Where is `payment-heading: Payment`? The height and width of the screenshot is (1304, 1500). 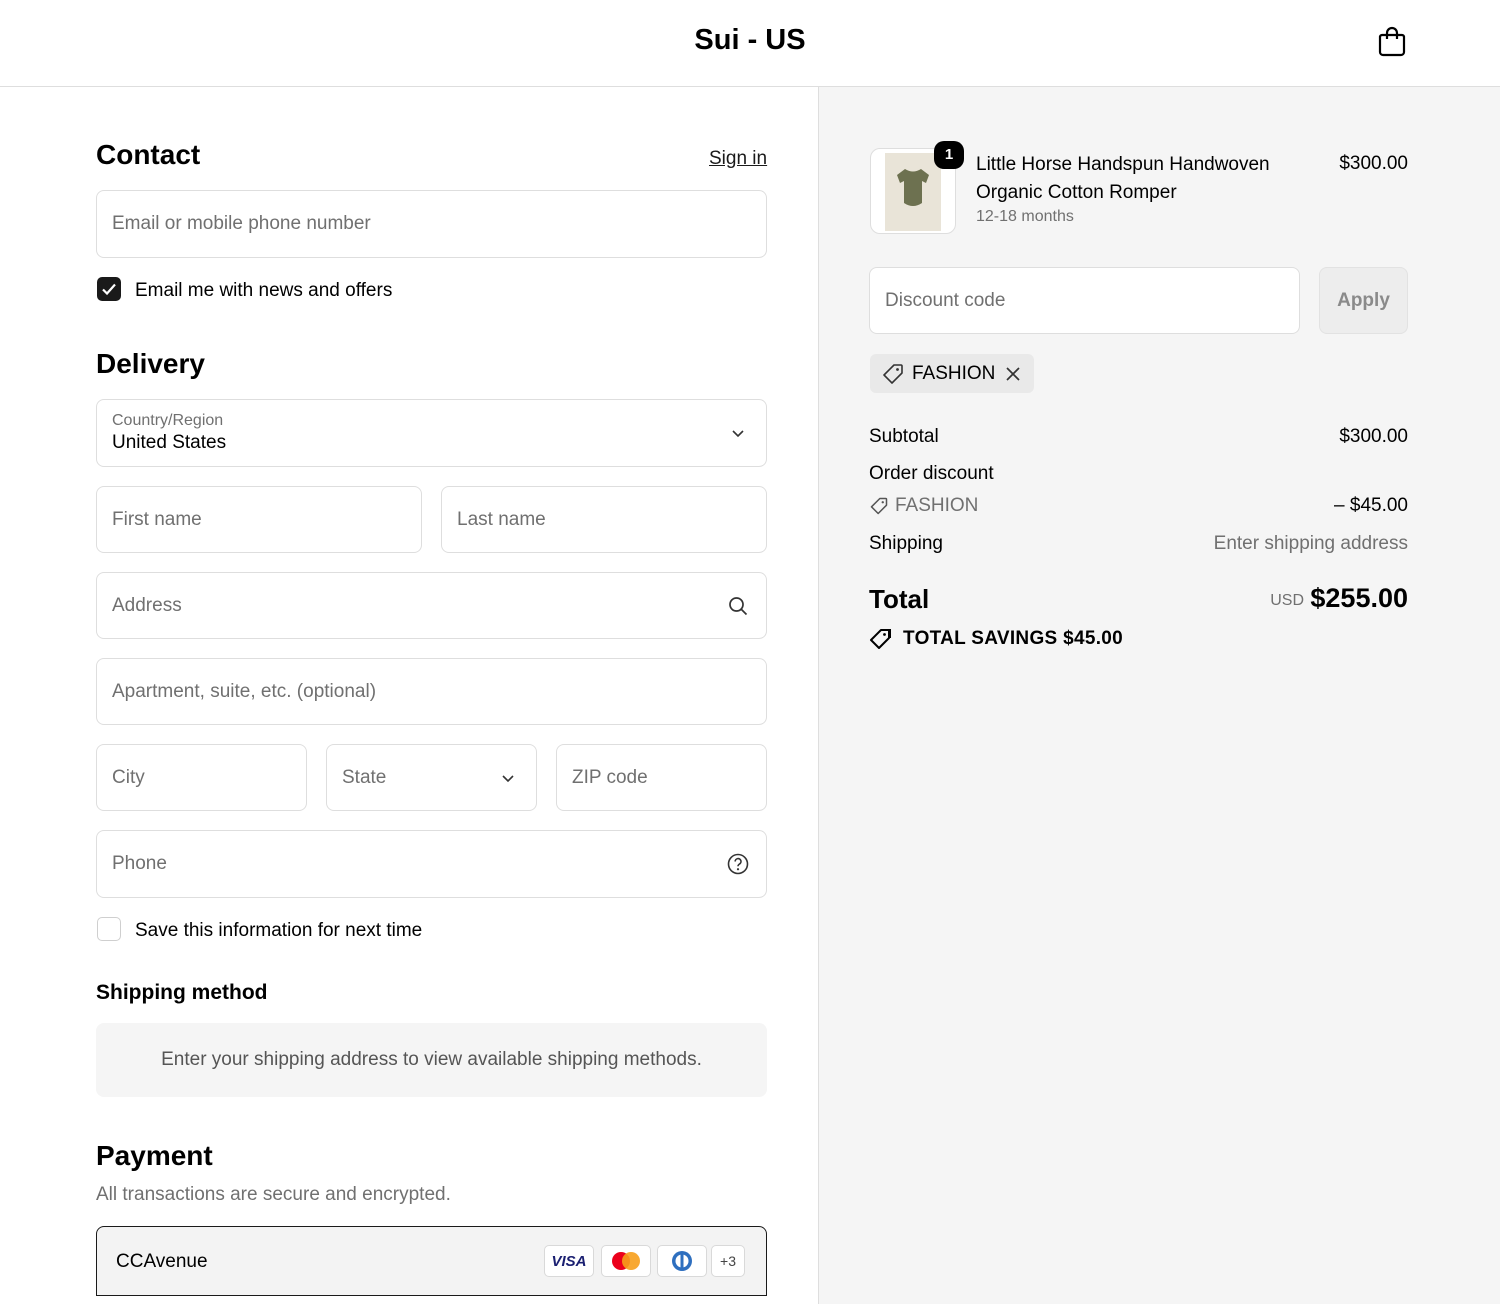
payment-heading: Payment is located at coordinates (154, 1155).